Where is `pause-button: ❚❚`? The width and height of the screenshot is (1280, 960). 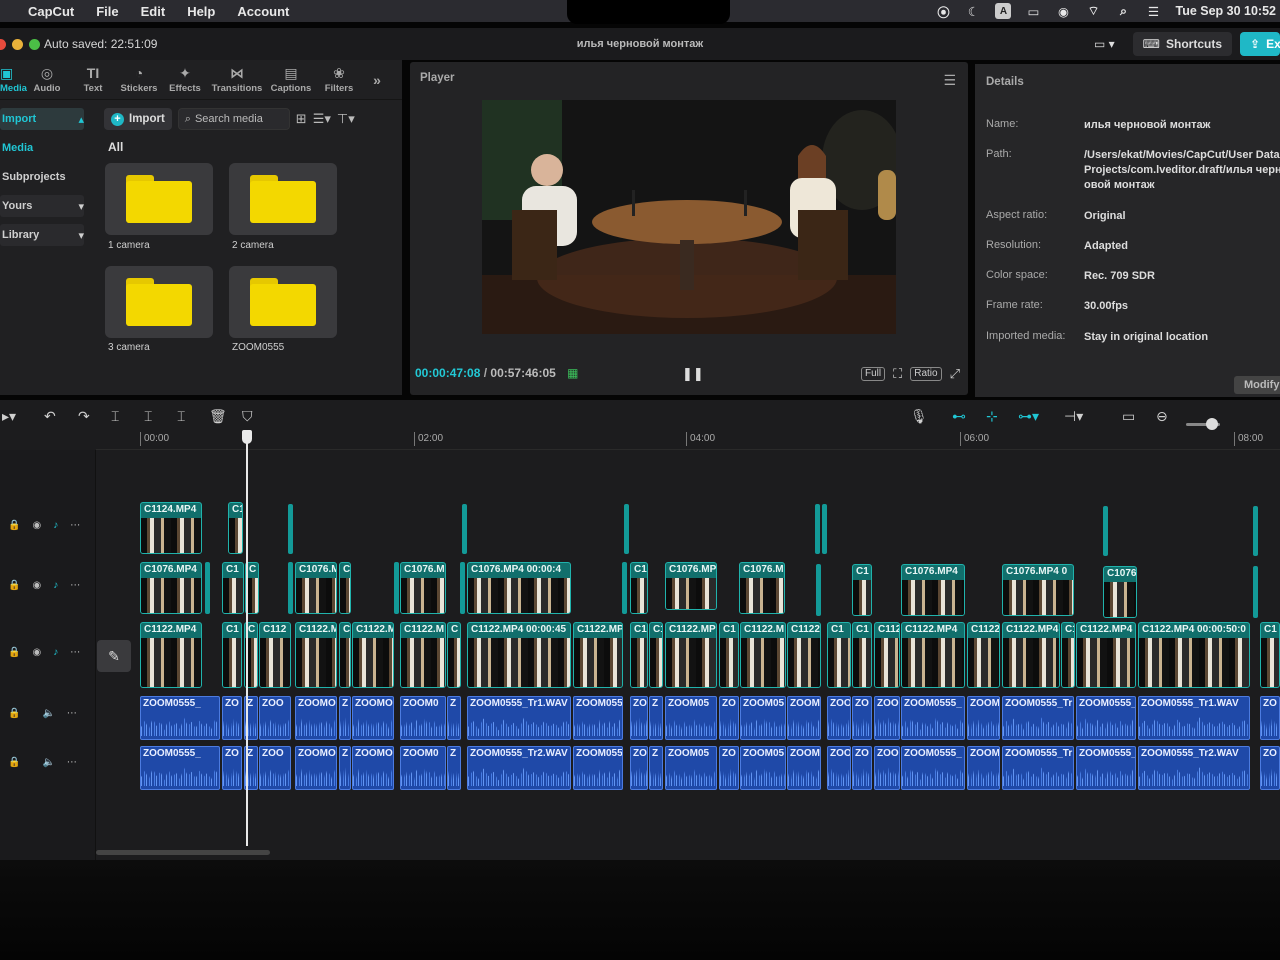 pause-button: ❚❚ is located at coordinates (693, 374).